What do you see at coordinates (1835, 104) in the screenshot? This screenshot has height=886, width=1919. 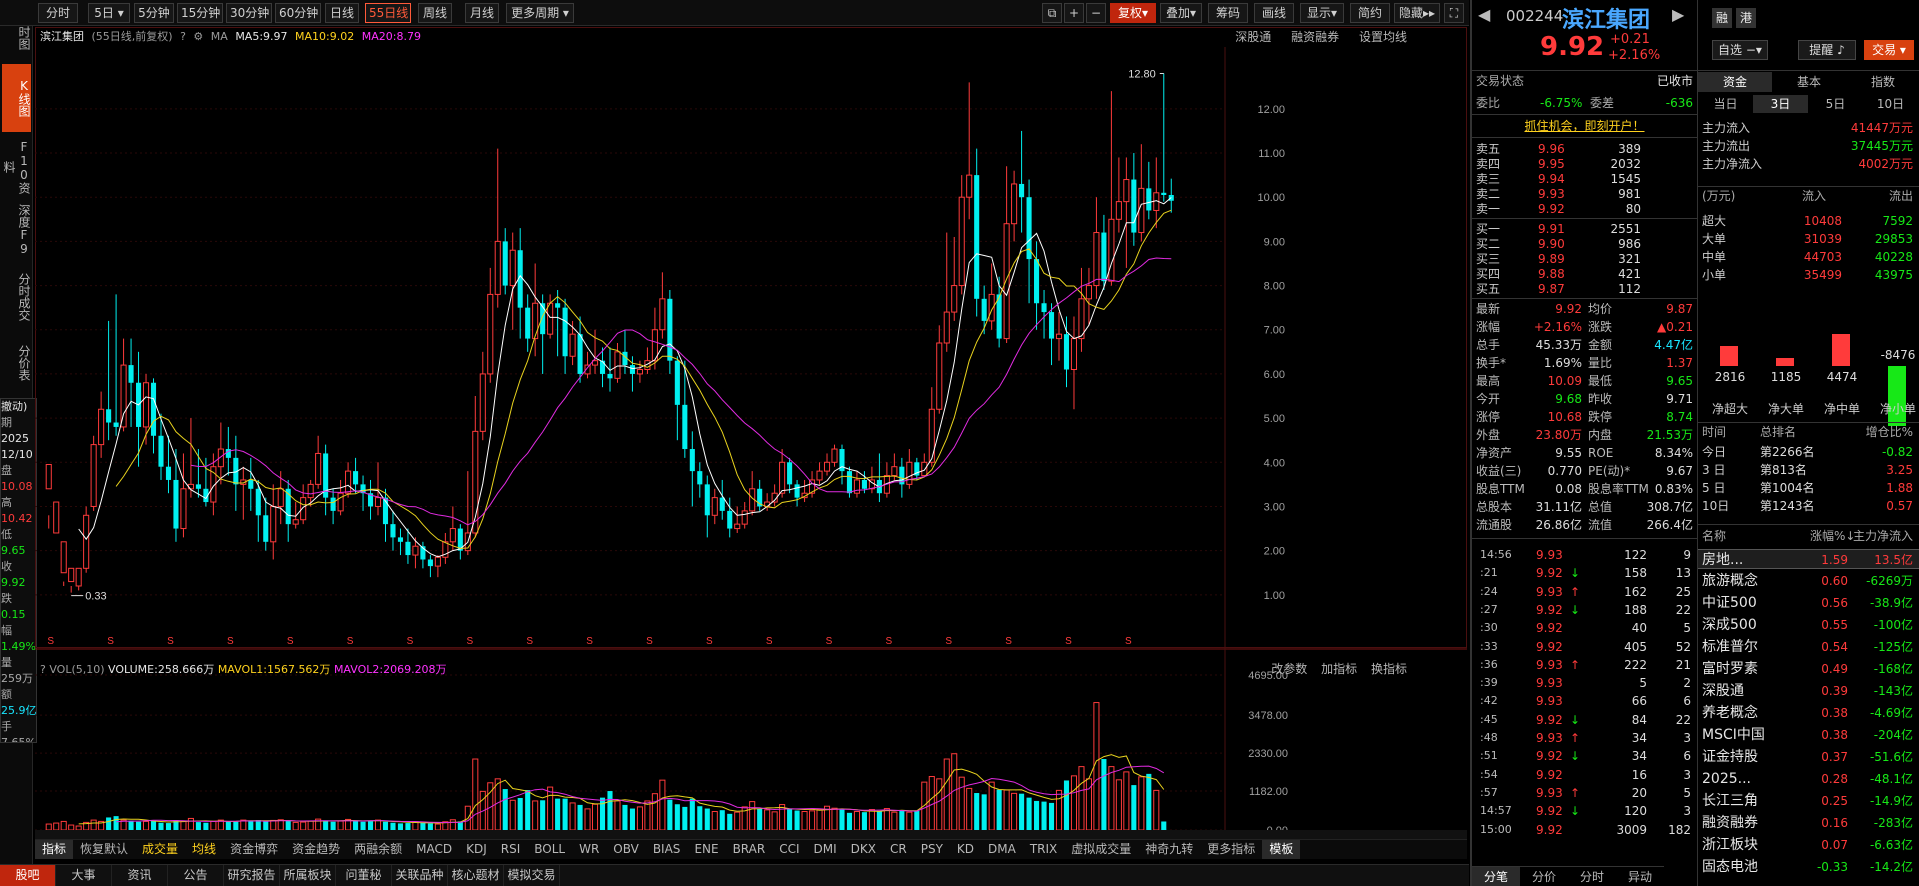 I see `period-tab: 5日` at bounding box center [1835, 104].